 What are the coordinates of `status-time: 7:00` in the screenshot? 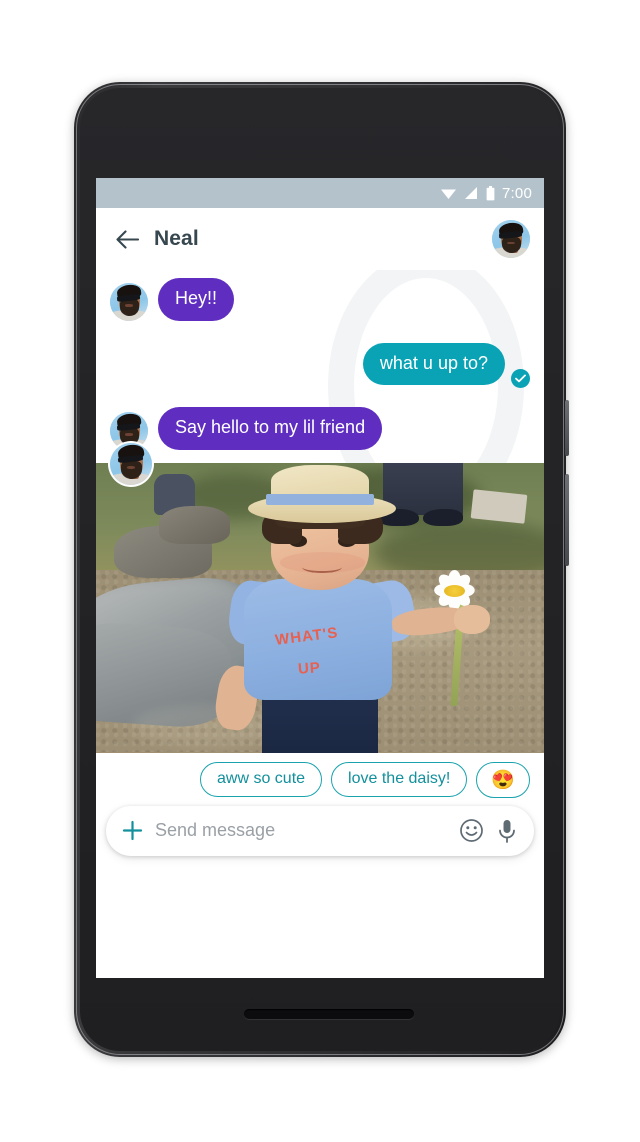 It's located at (517, 193).